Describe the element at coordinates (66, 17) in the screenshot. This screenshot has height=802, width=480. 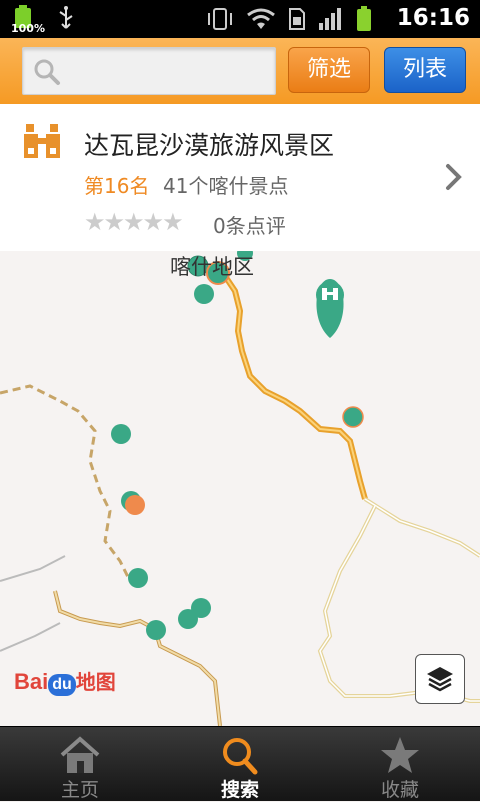
I see `usb-icon` at that location.